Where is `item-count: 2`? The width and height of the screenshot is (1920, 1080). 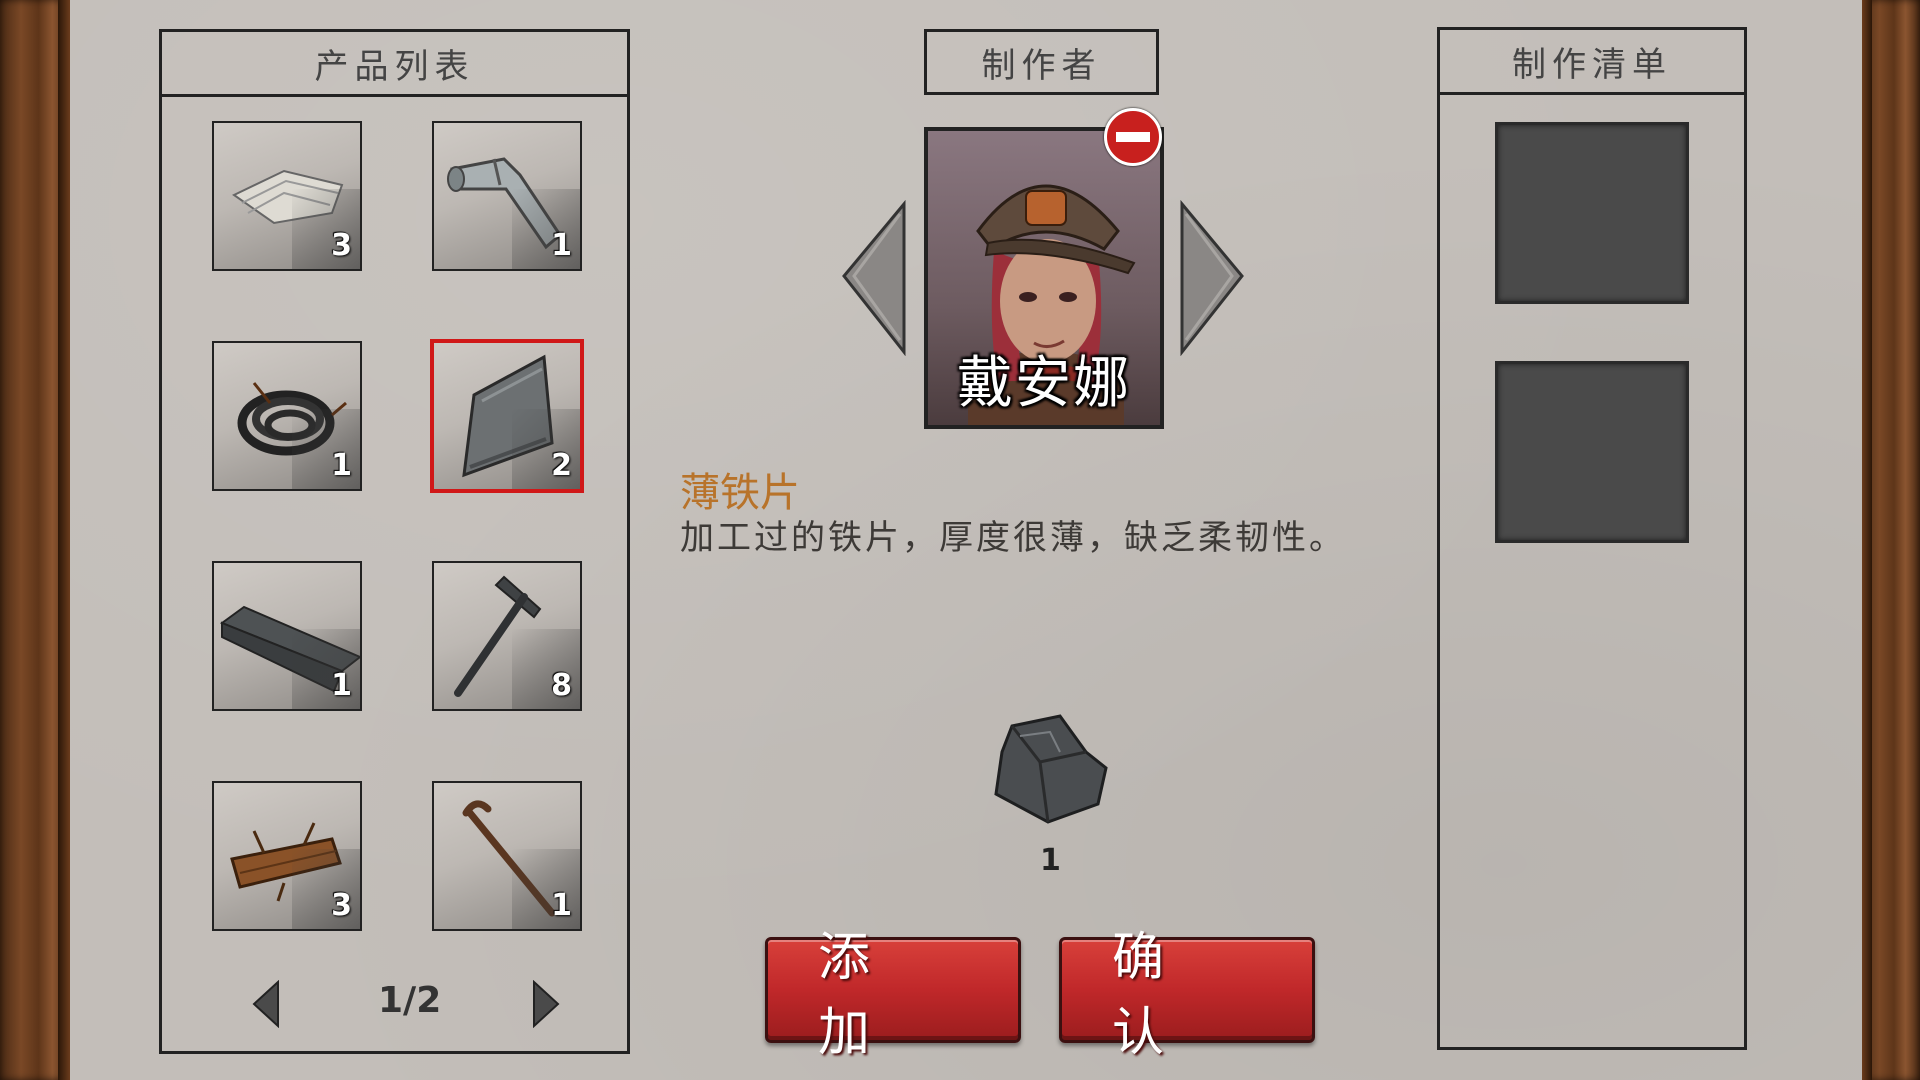
item-count: 2 is located at coordinates (561, 465).